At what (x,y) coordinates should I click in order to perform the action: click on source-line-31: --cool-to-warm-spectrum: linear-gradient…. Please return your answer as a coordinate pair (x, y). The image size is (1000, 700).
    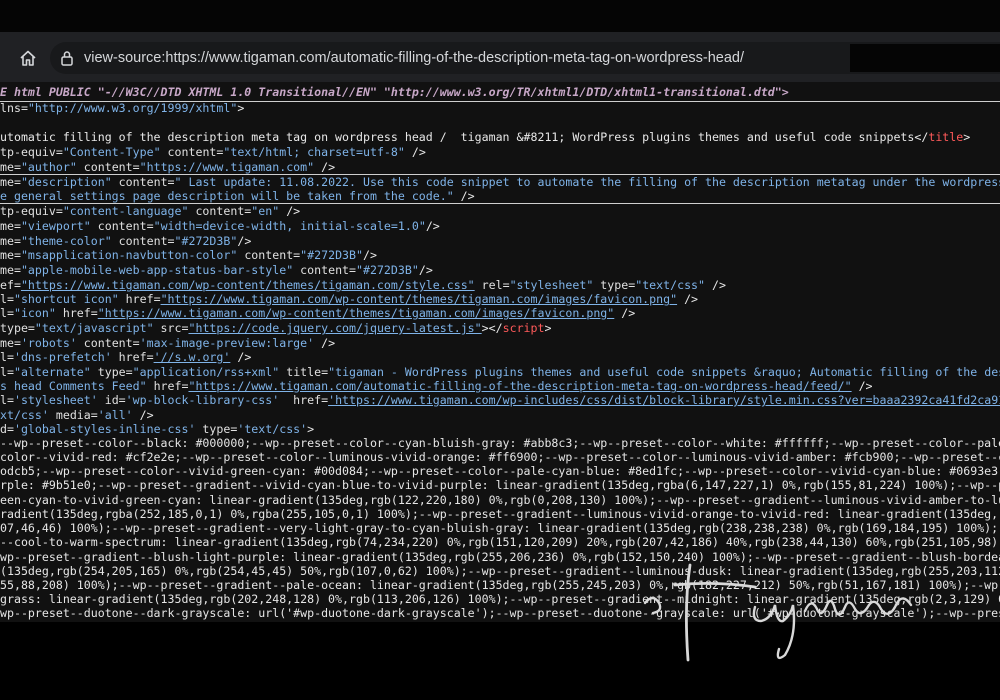
    Looking at the image, I should click on (500, 542).